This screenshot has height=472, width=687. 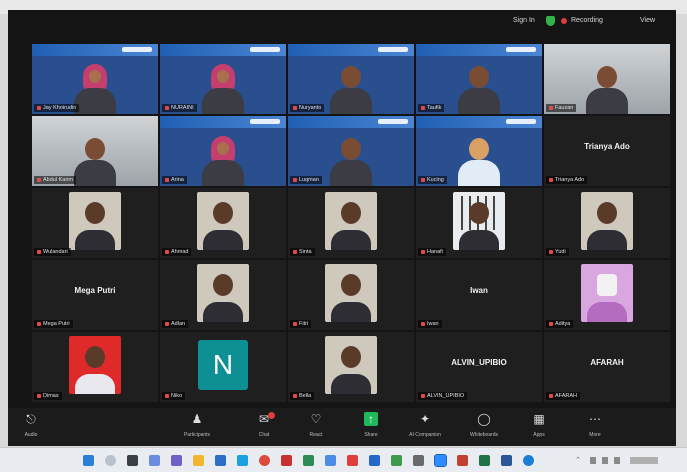 I want to click on audio-button: ⎋ Audio, so click(x=31, y=425).